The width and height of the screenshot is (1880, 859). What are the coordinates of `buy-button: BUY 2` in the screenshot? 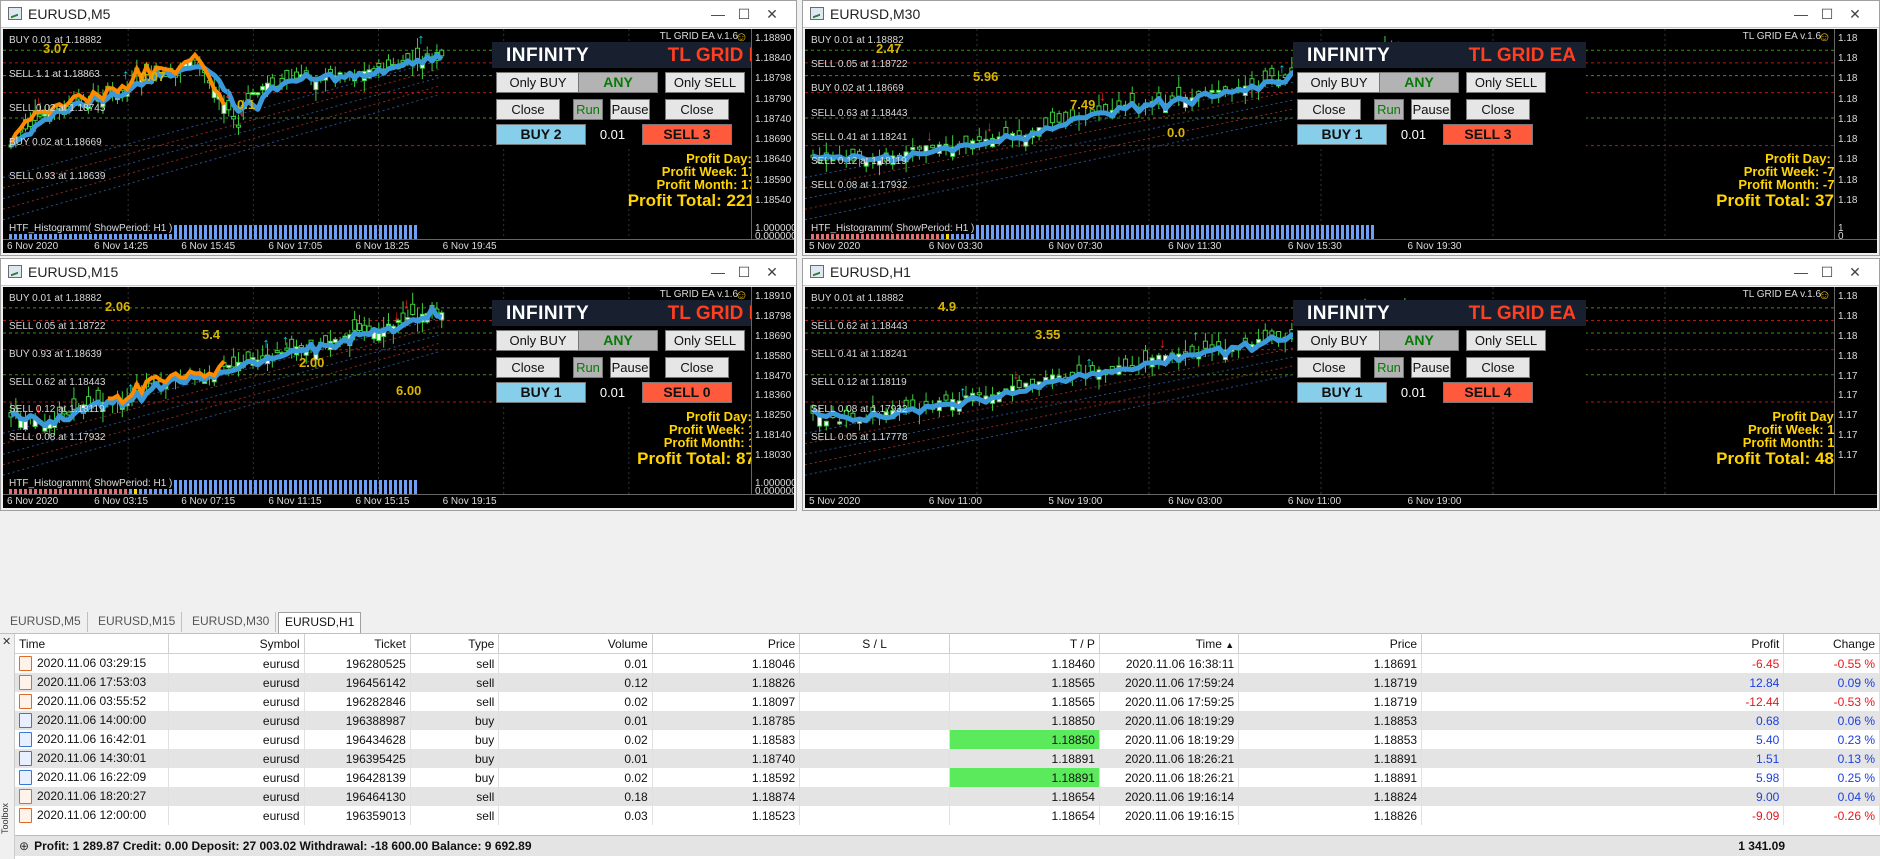 It's located at (541, 134).